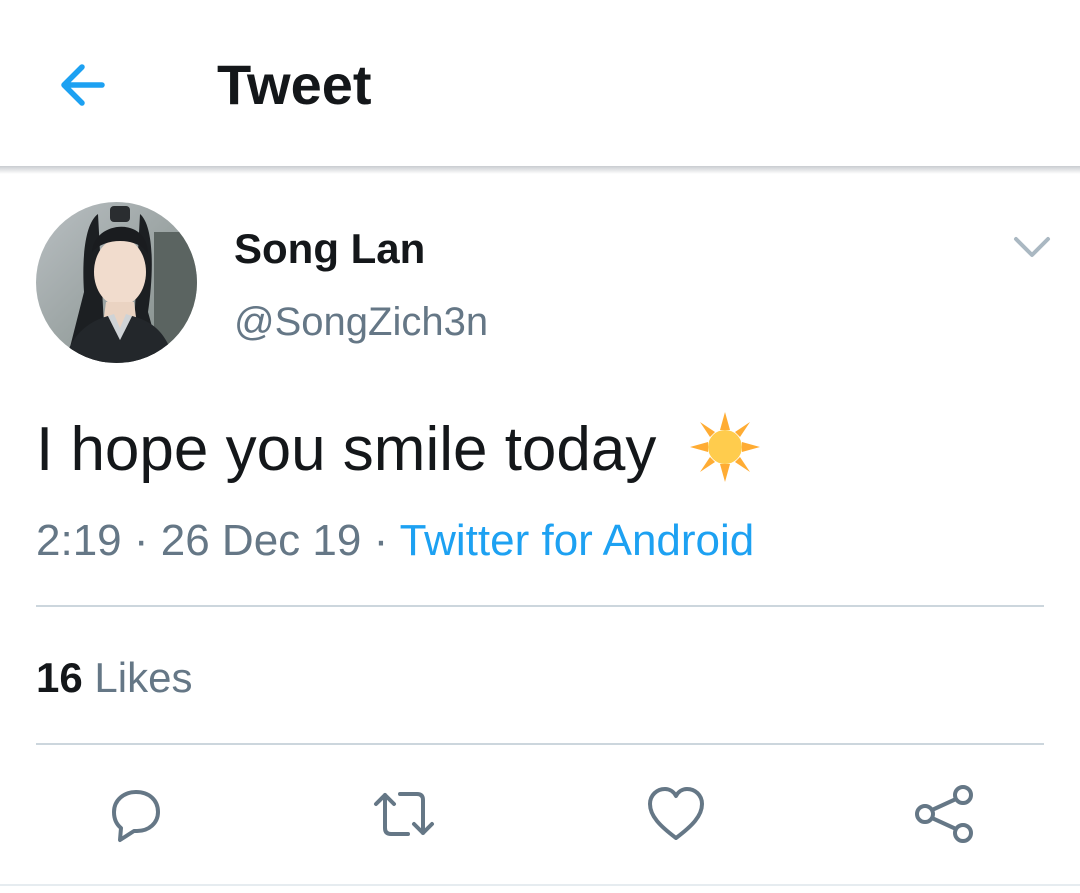  Describe the element at coordinates (261, 540) in the screenshot. I see `tweet-date: 26 Dec 19` at that location.